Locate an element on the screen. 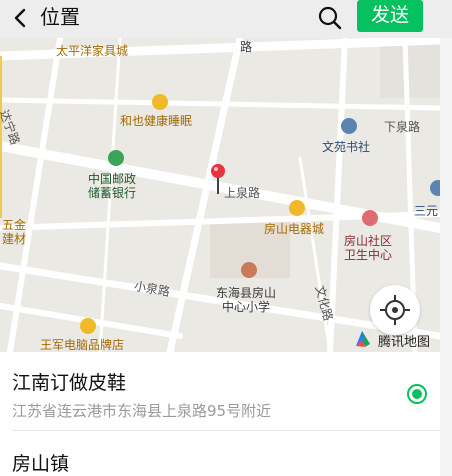  map-label: 王军电脑品牌店 is located at coordinates (82, 345).